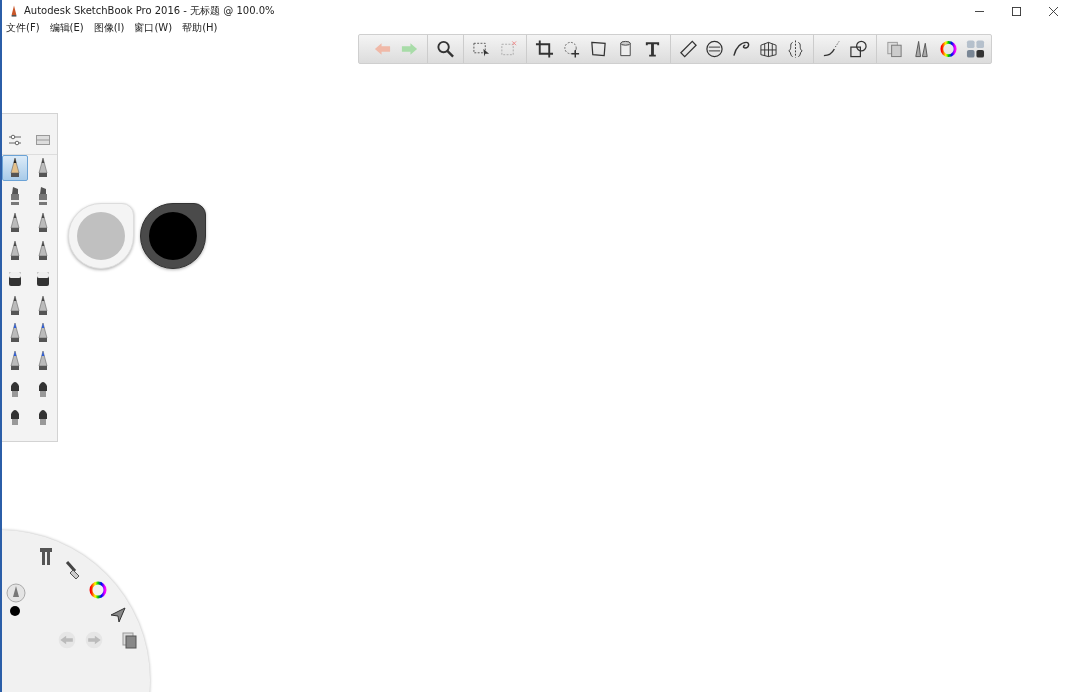 This screenshot has width=1080, height=692. I want to click on window-title: Autodesk SketchBook Pro 2016 - 无标题 @ 100.0%, so click(149, 11).